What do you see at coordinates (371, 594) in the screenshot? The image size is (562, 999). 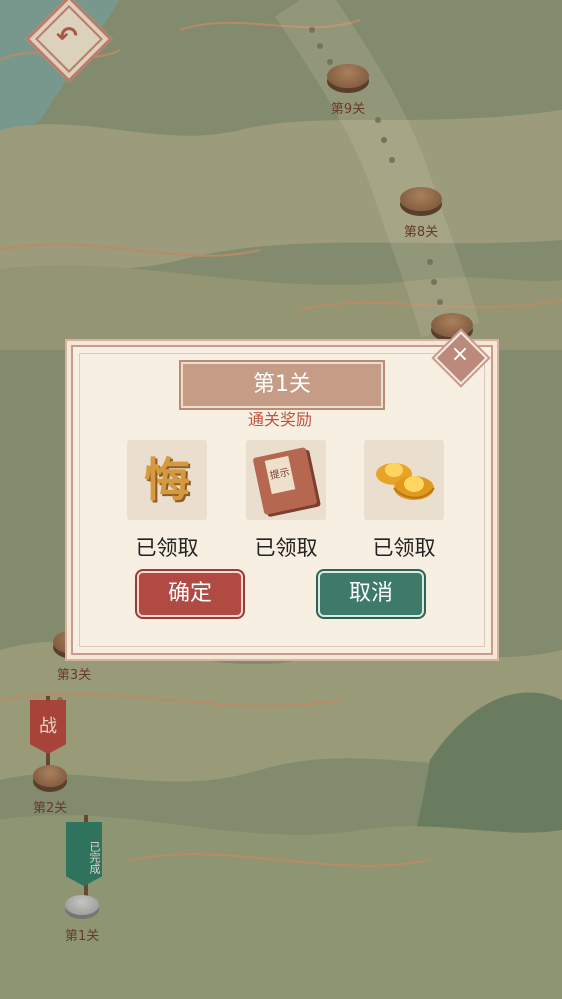 I see `cancel-button: 取消` at bounding box center [371, 594].